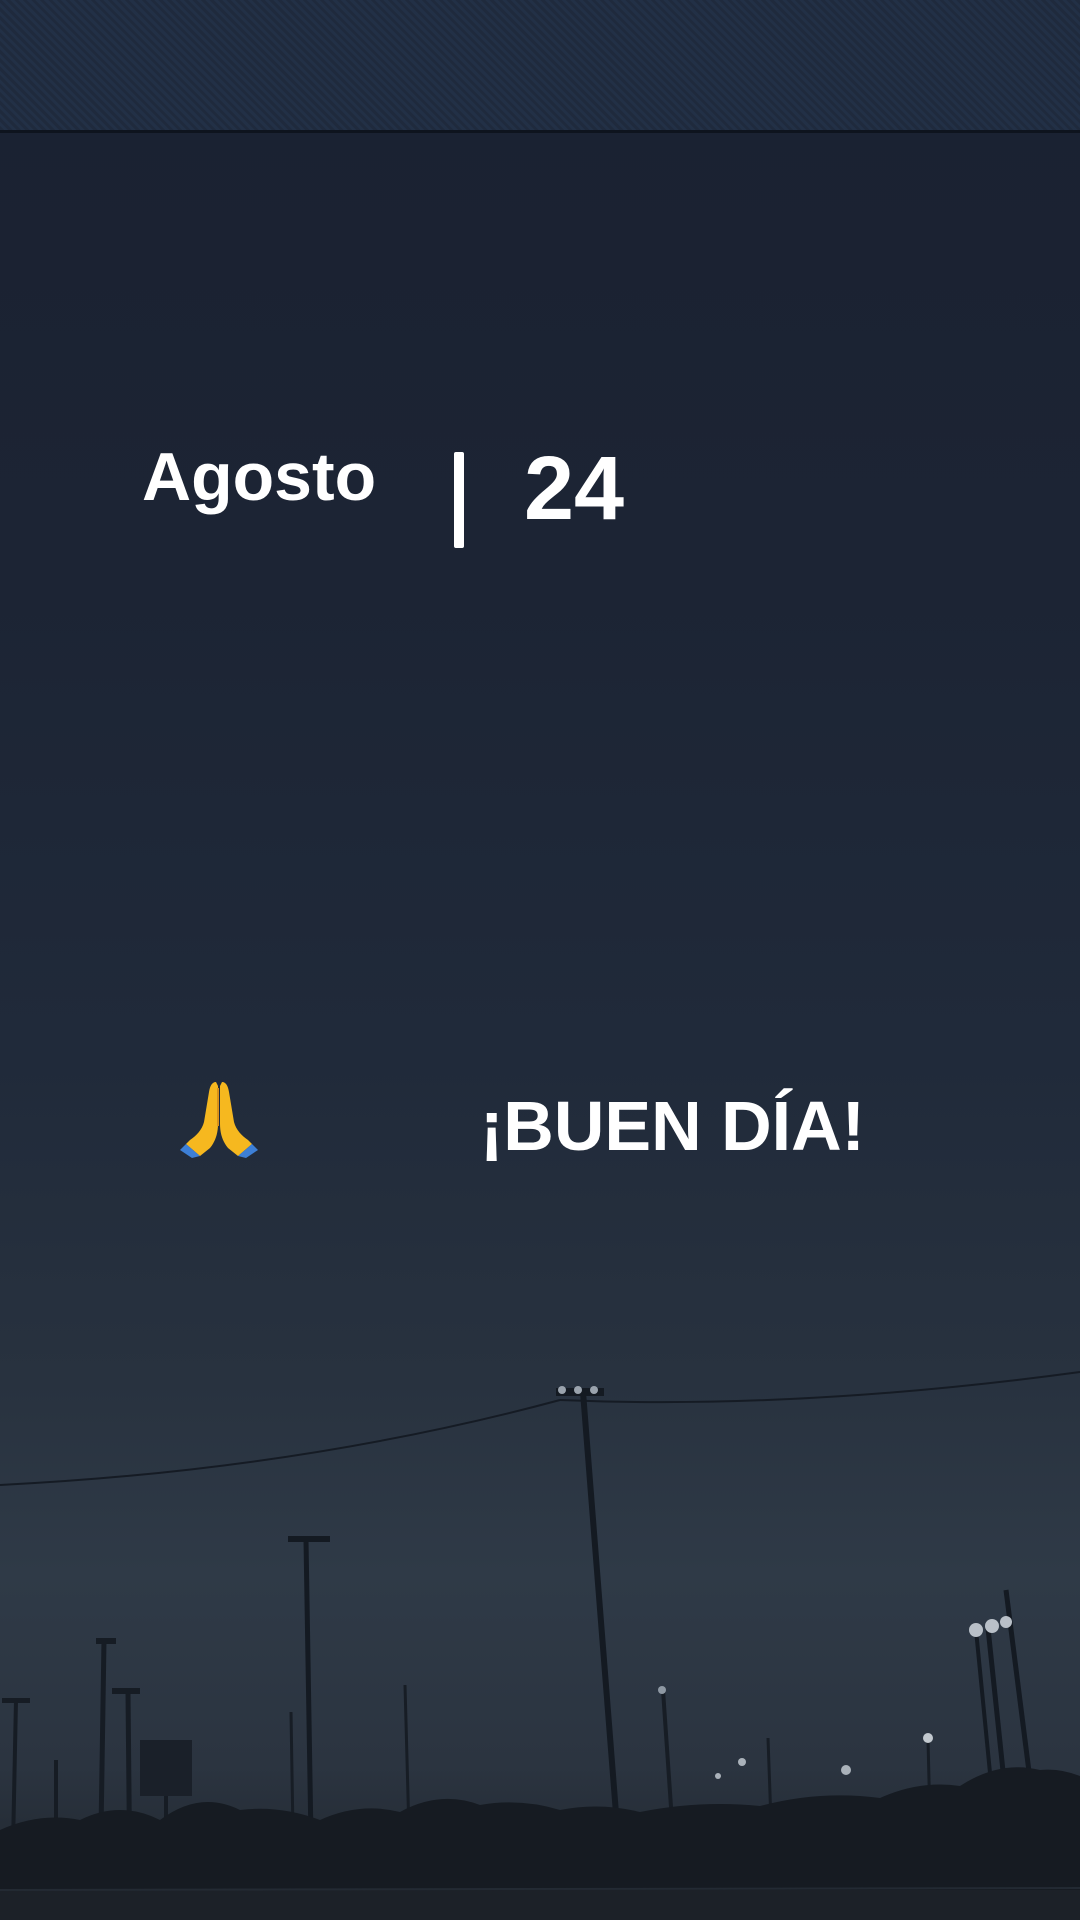 This screenshot has height=1920, width=1080. What do you see at coordinates (574, 489) in the screenshot?
I see `day-number: 24` at bounding box center [574, 489].